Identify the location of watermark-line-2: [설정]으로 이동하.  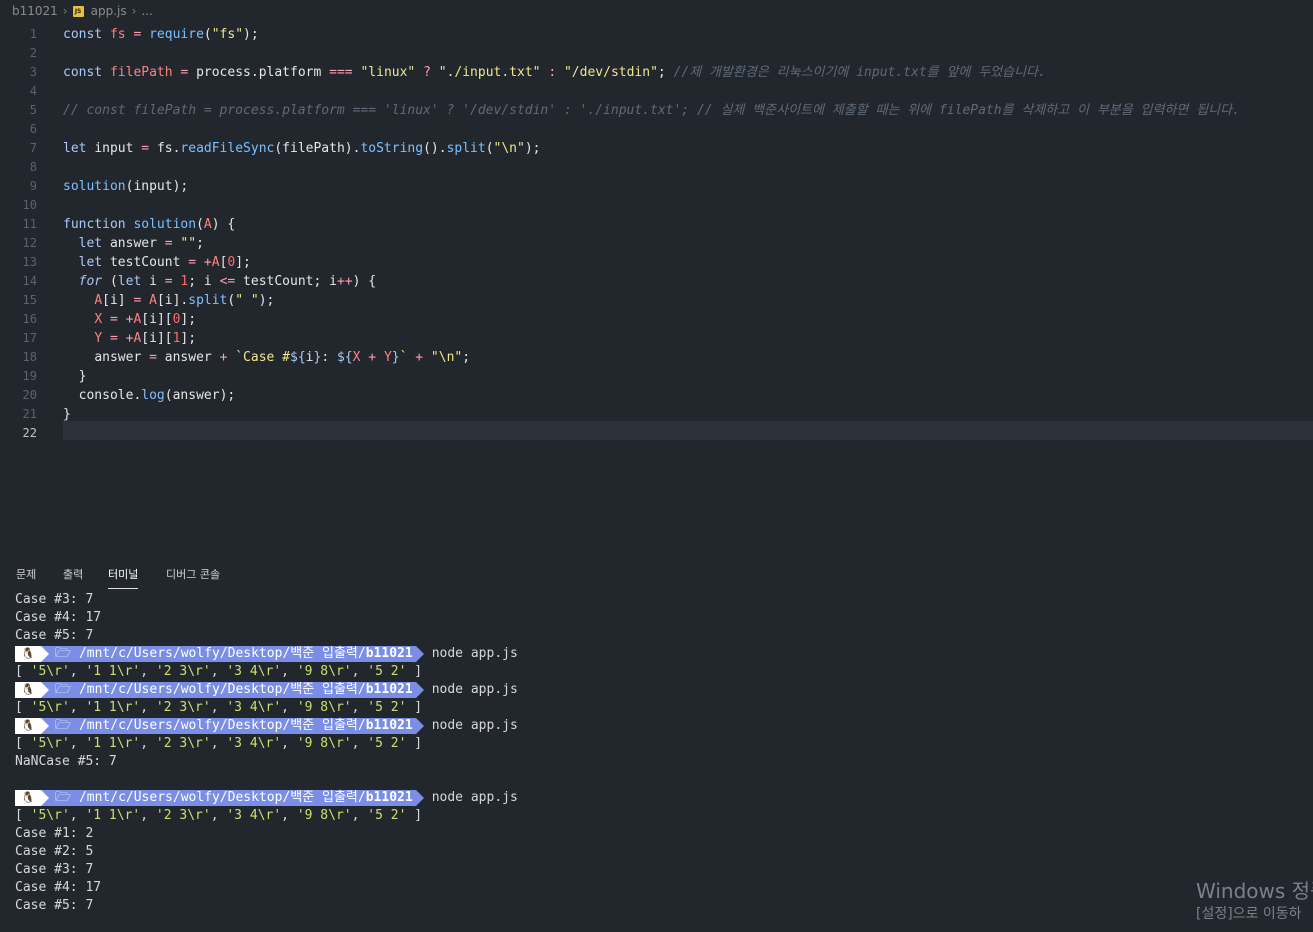
(1249, 914).